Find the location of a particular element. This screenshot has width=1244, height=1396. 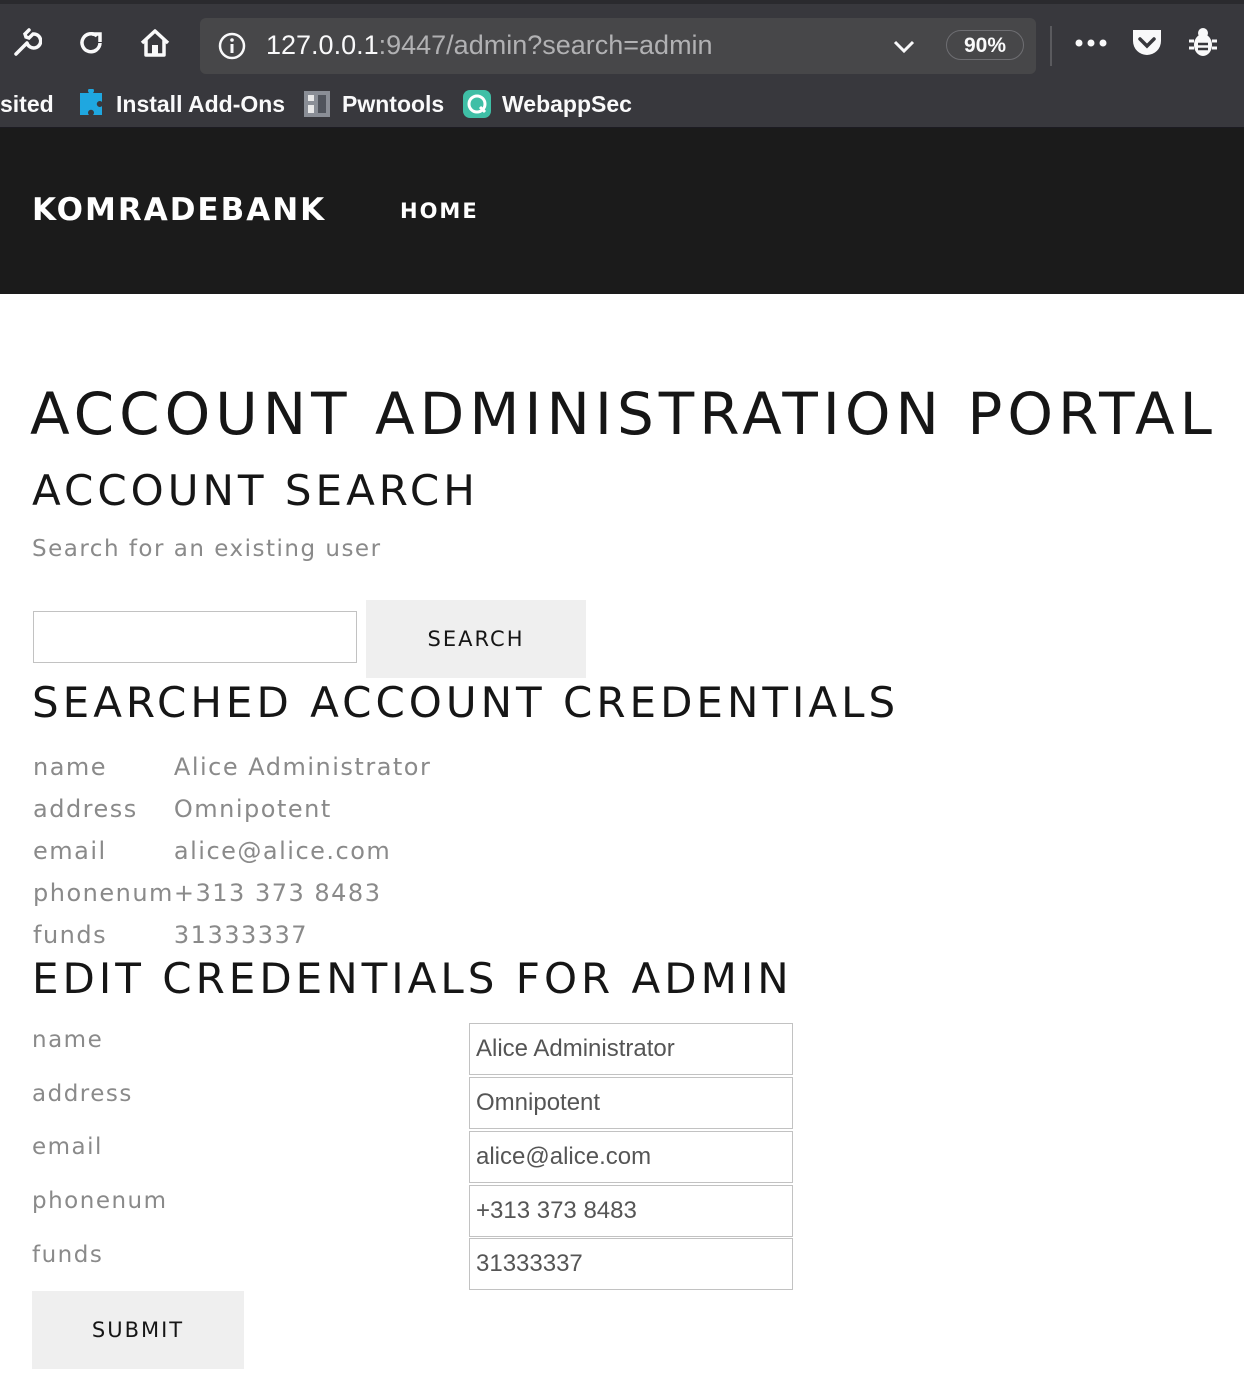

wrench-icon is located at coordinates (27, 43).